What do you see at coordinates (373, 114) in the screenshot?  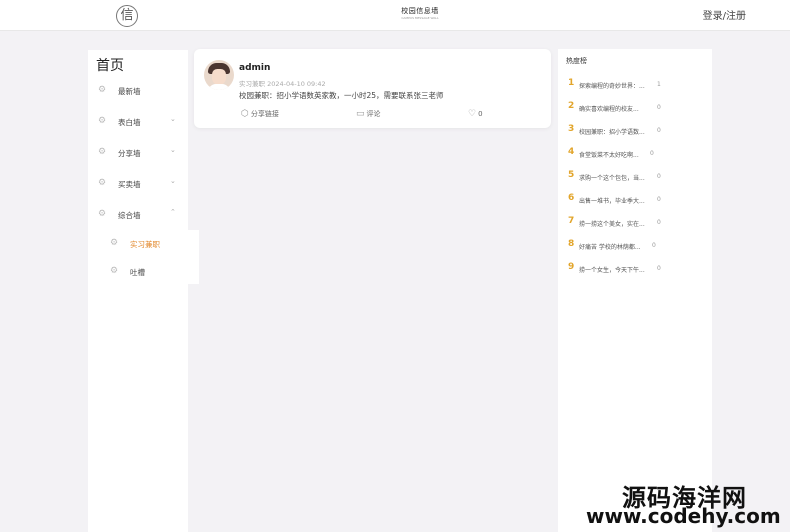 I see `comment-label: 评论` at bounding box center [373, 114].